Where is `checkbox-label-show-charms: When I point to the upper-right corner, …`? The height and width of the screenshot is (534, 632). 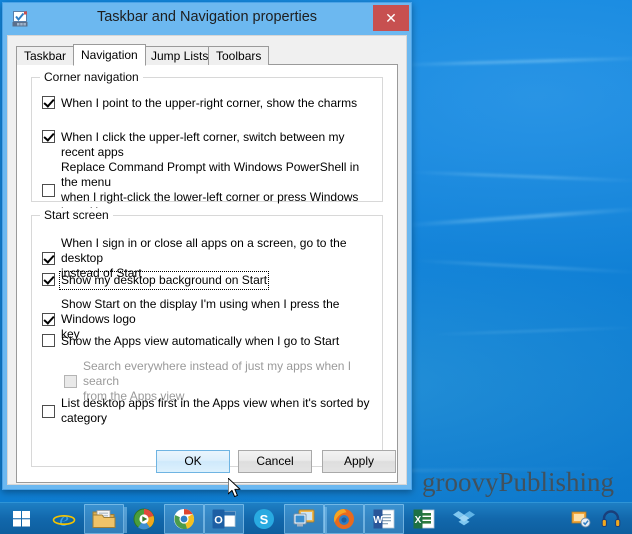 checkbox-label-show-charms: When I point to the upper-right corner, … is located at coordinates (209, 103).